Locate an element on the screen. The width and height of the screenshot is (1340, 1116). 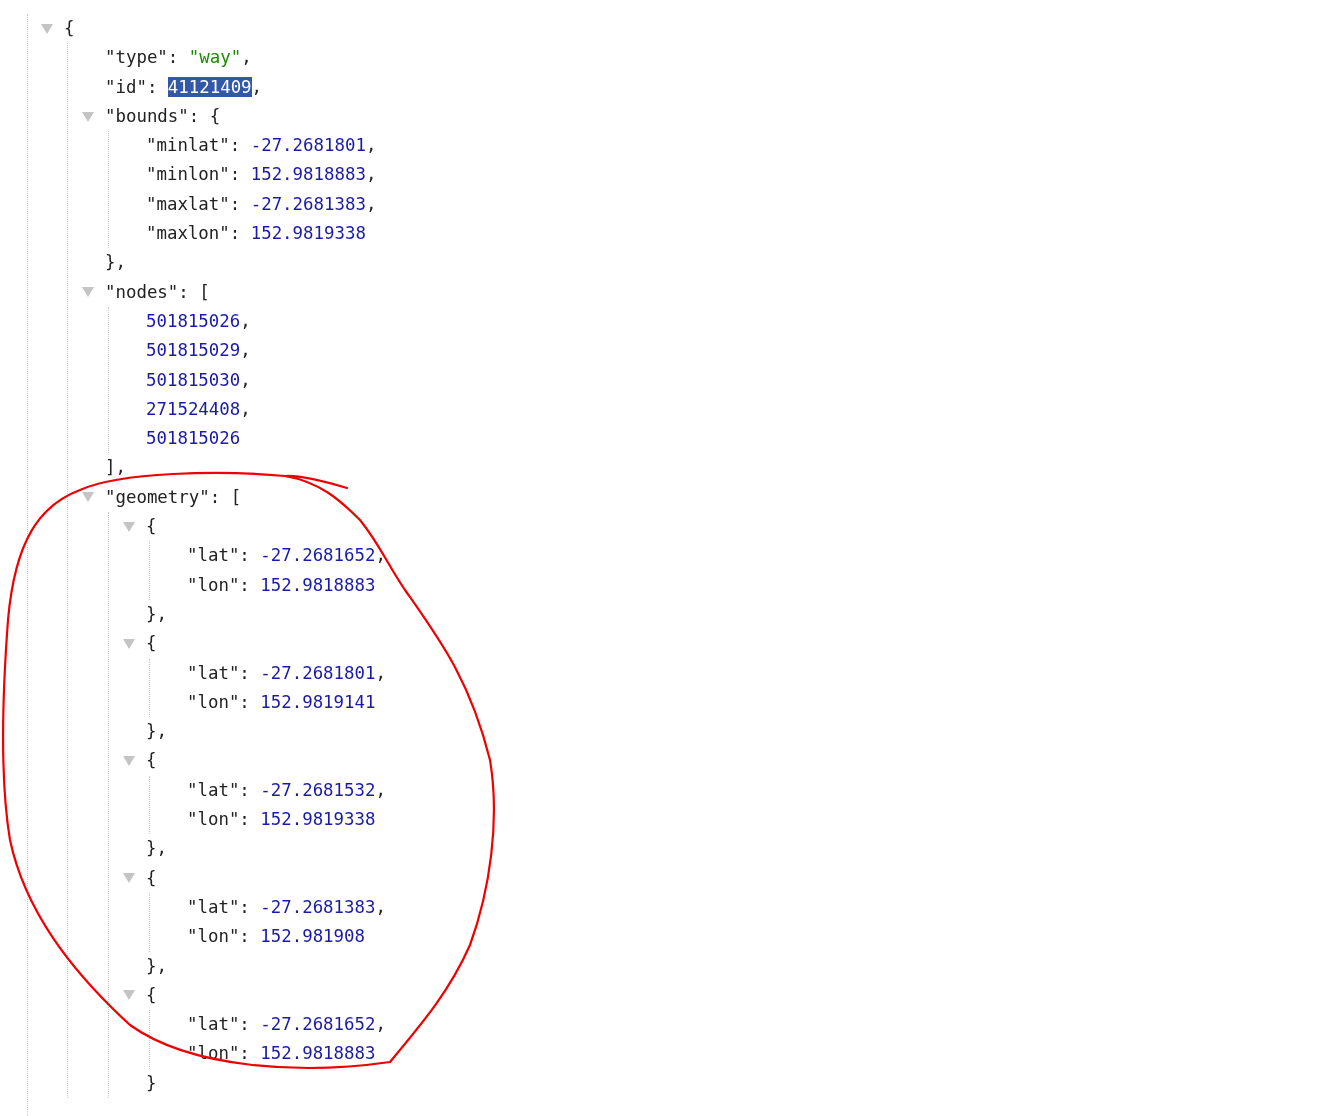
json-value: 501815026 is located at coordinates (193, 439).